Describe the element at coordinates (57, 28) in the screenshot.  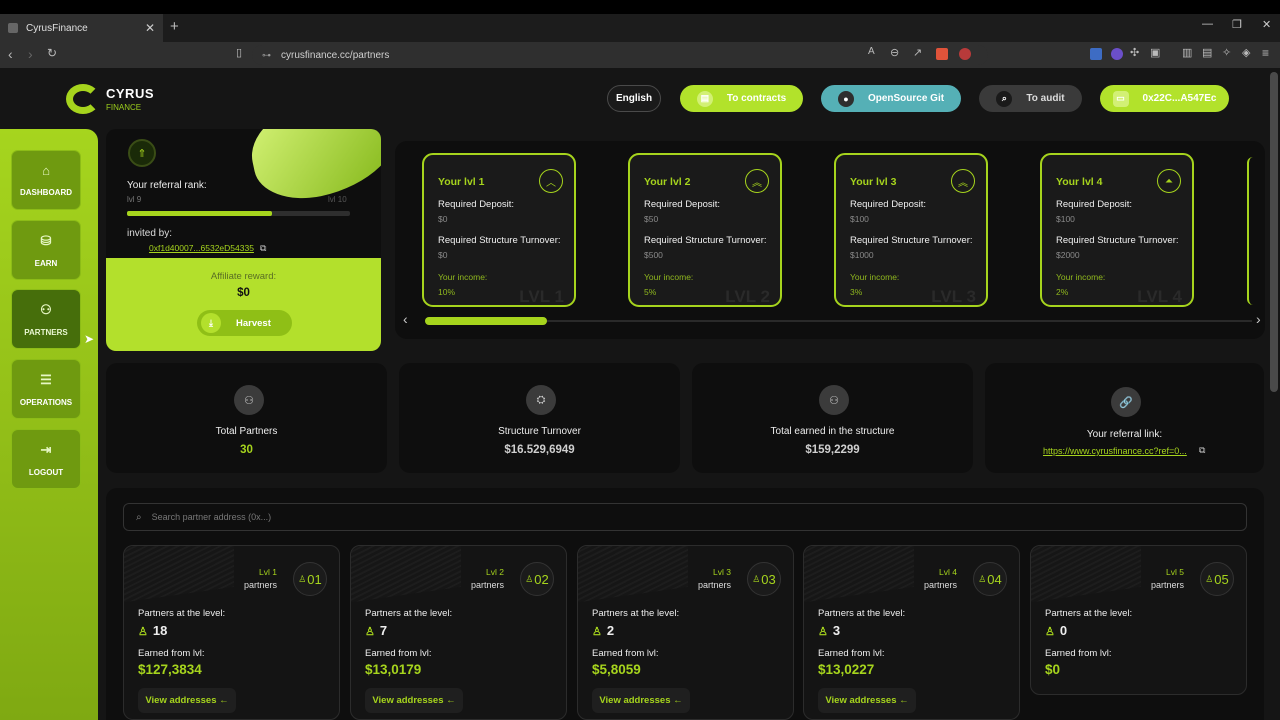
I see `tab-title: CyrusFinance` at that location.